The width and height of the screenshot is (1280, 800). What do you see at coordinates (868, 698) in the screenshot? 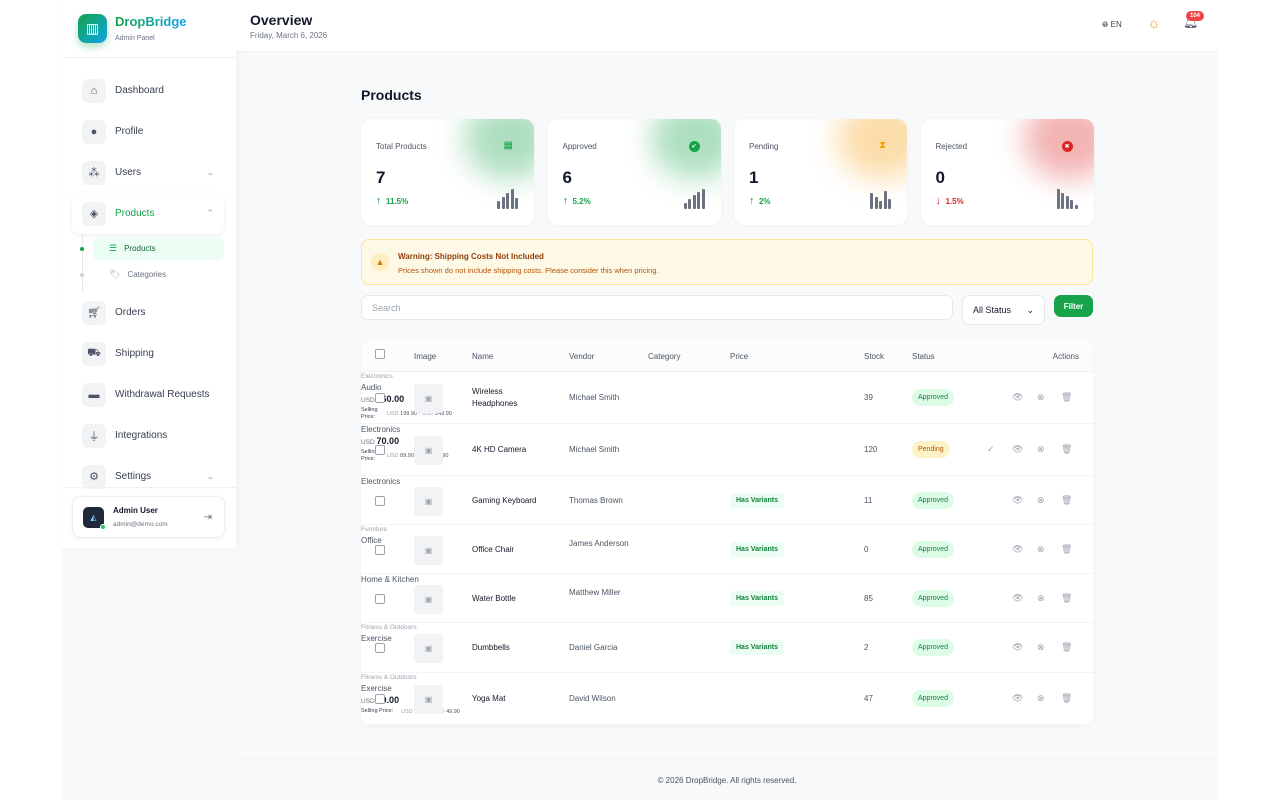
I see `stock-value: 47` at bounding box center [868, 698].